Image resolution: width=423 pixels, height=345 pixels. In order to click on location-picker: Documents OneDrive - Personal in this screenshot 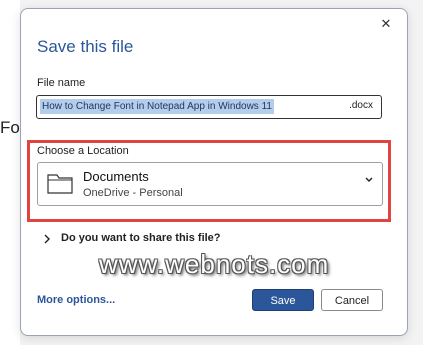, I will do `click(210, 184)`.